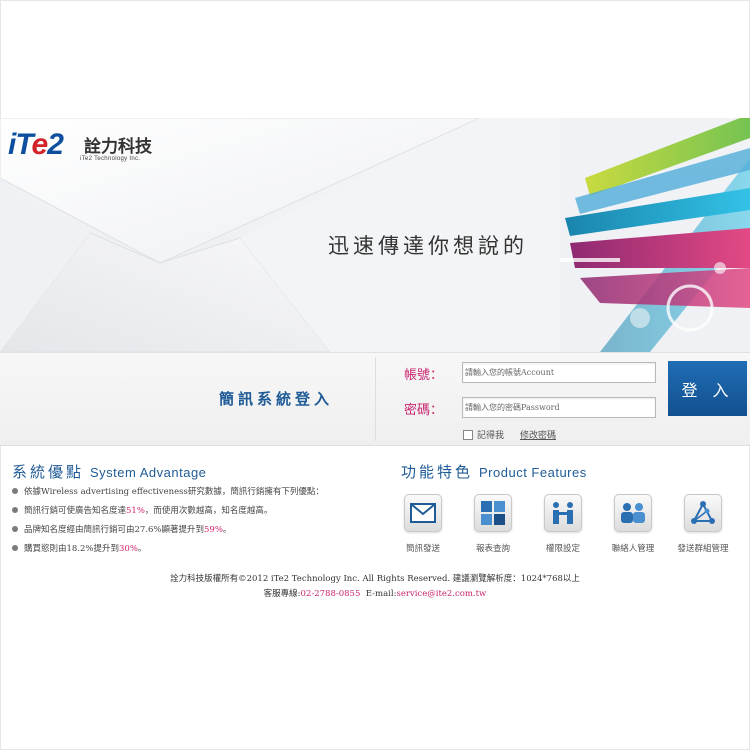 This screenshot has height=750, width=750. What do you see at coordinates (492, 549) in the screenshot?
I see `feature-label: 報表查詢` at bounding box center [492, 549].